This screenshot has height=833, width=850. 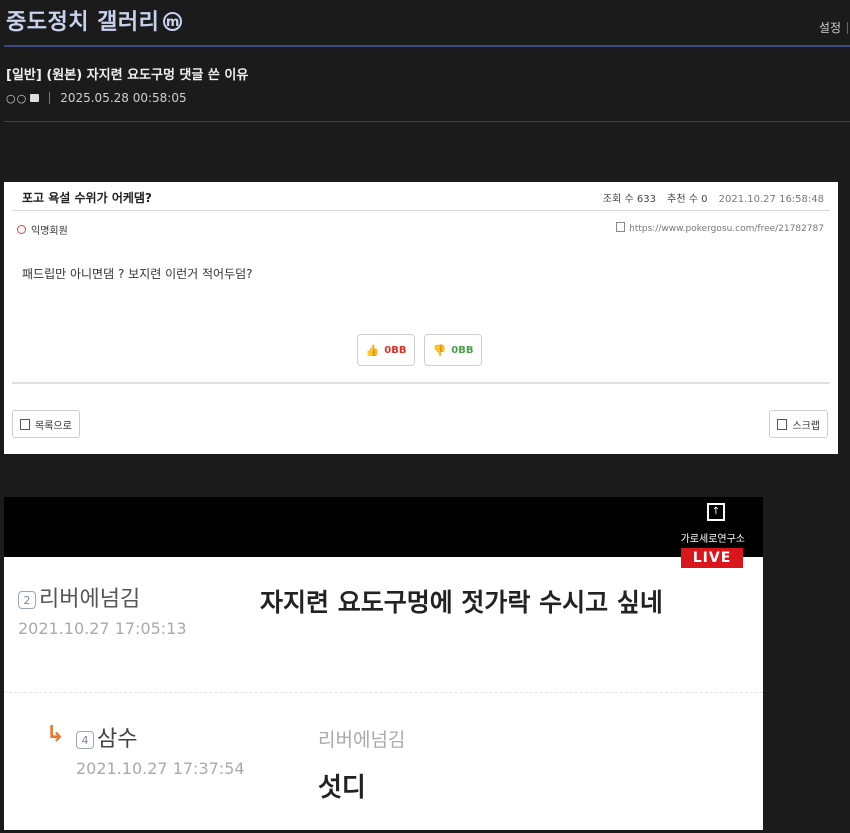 I want to click on post-author: ○○, so click(x=16, y=98).